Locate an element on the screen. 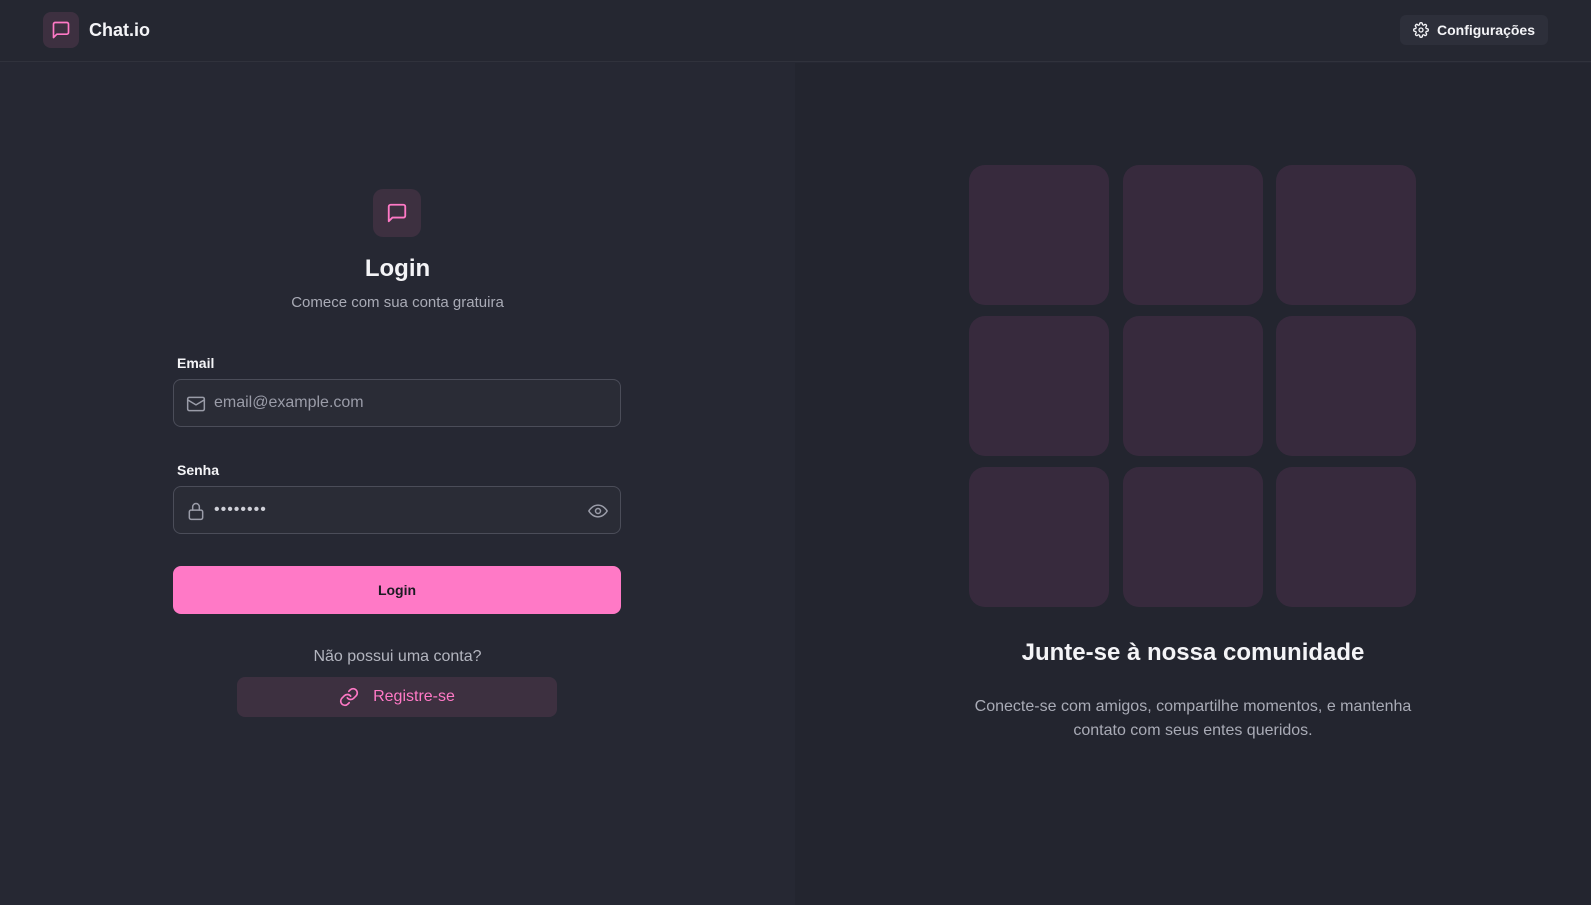 The width and height of the screenshot is (1591, 905). no-account-text: Não possui uma conta? is located at coordinates (397, 656).